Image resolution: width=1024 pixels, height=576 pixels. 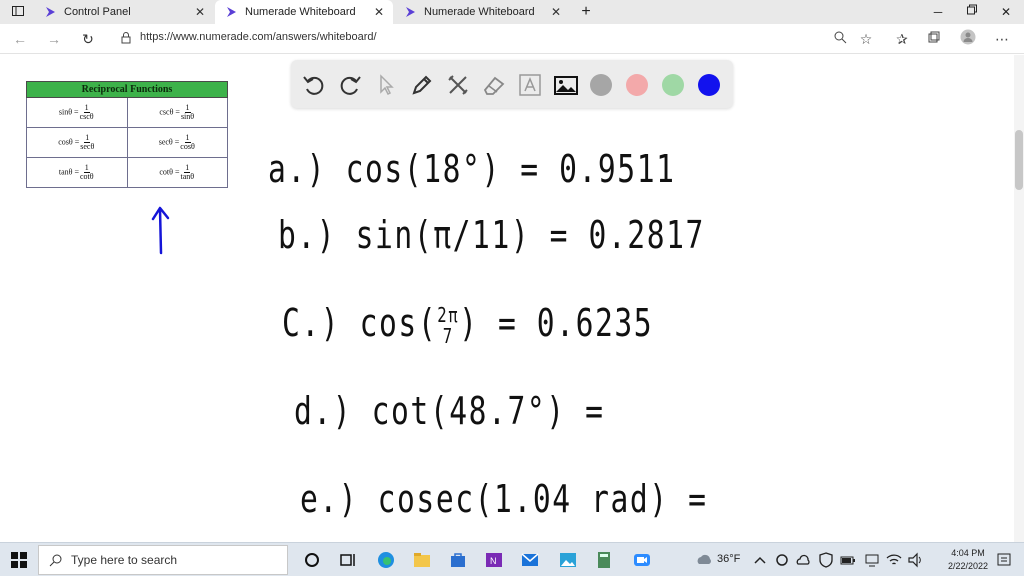 I want to click on tab-title: Control Panel, so click(x=97, y=12).